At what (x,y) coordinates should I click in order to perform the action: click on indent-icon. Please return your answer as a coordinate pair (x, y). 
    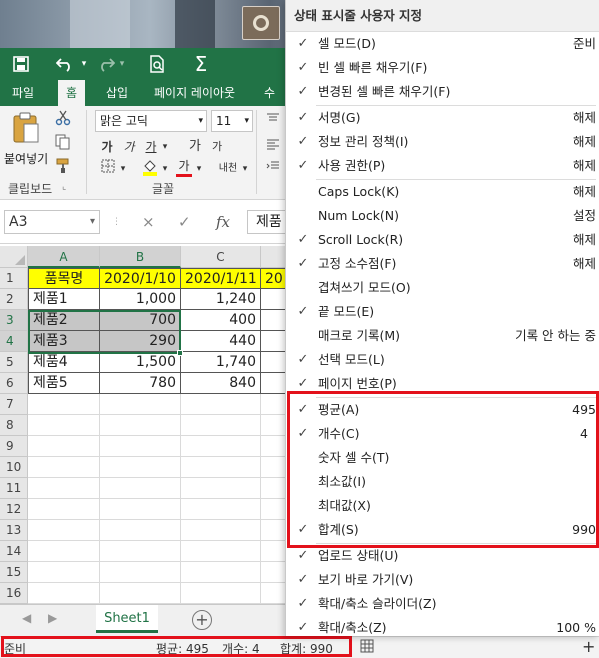
    Looking at the image, I should click on (273, 169).